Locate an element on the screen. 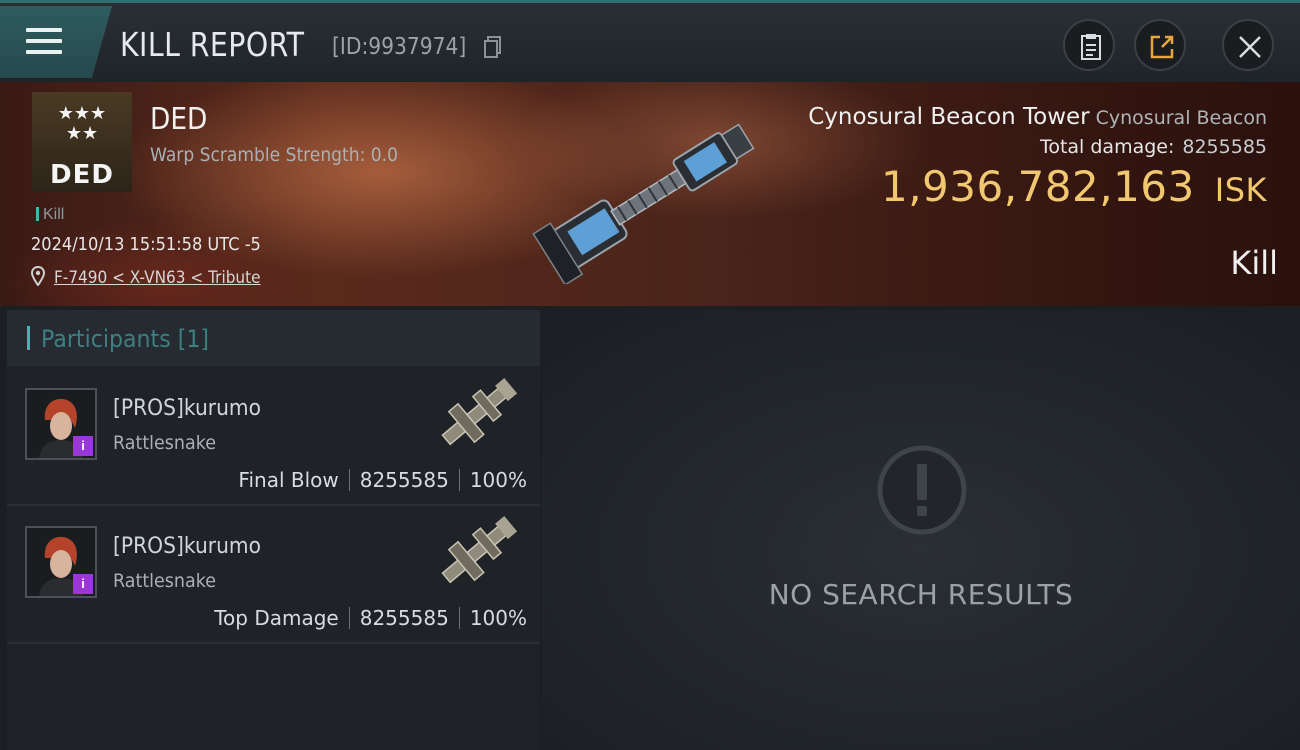 This screenshot has height=750, width=1300. result-label: Kill is located at coordinates (1254, 263).